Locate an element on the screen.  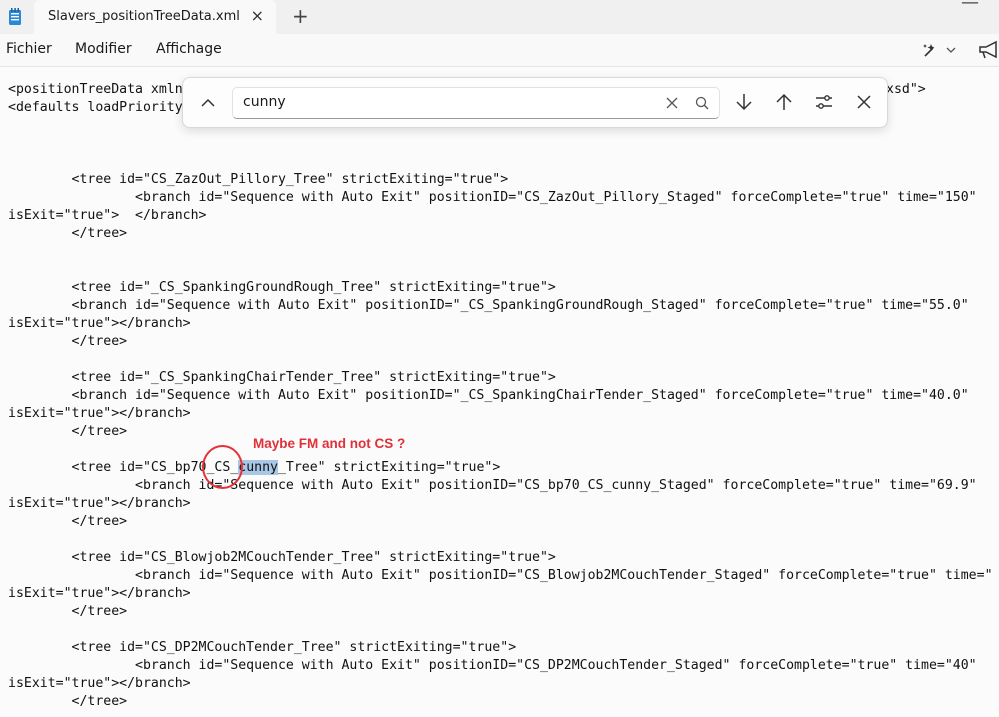
menu-modifier: Modifier is located at coordinates (103, 49).